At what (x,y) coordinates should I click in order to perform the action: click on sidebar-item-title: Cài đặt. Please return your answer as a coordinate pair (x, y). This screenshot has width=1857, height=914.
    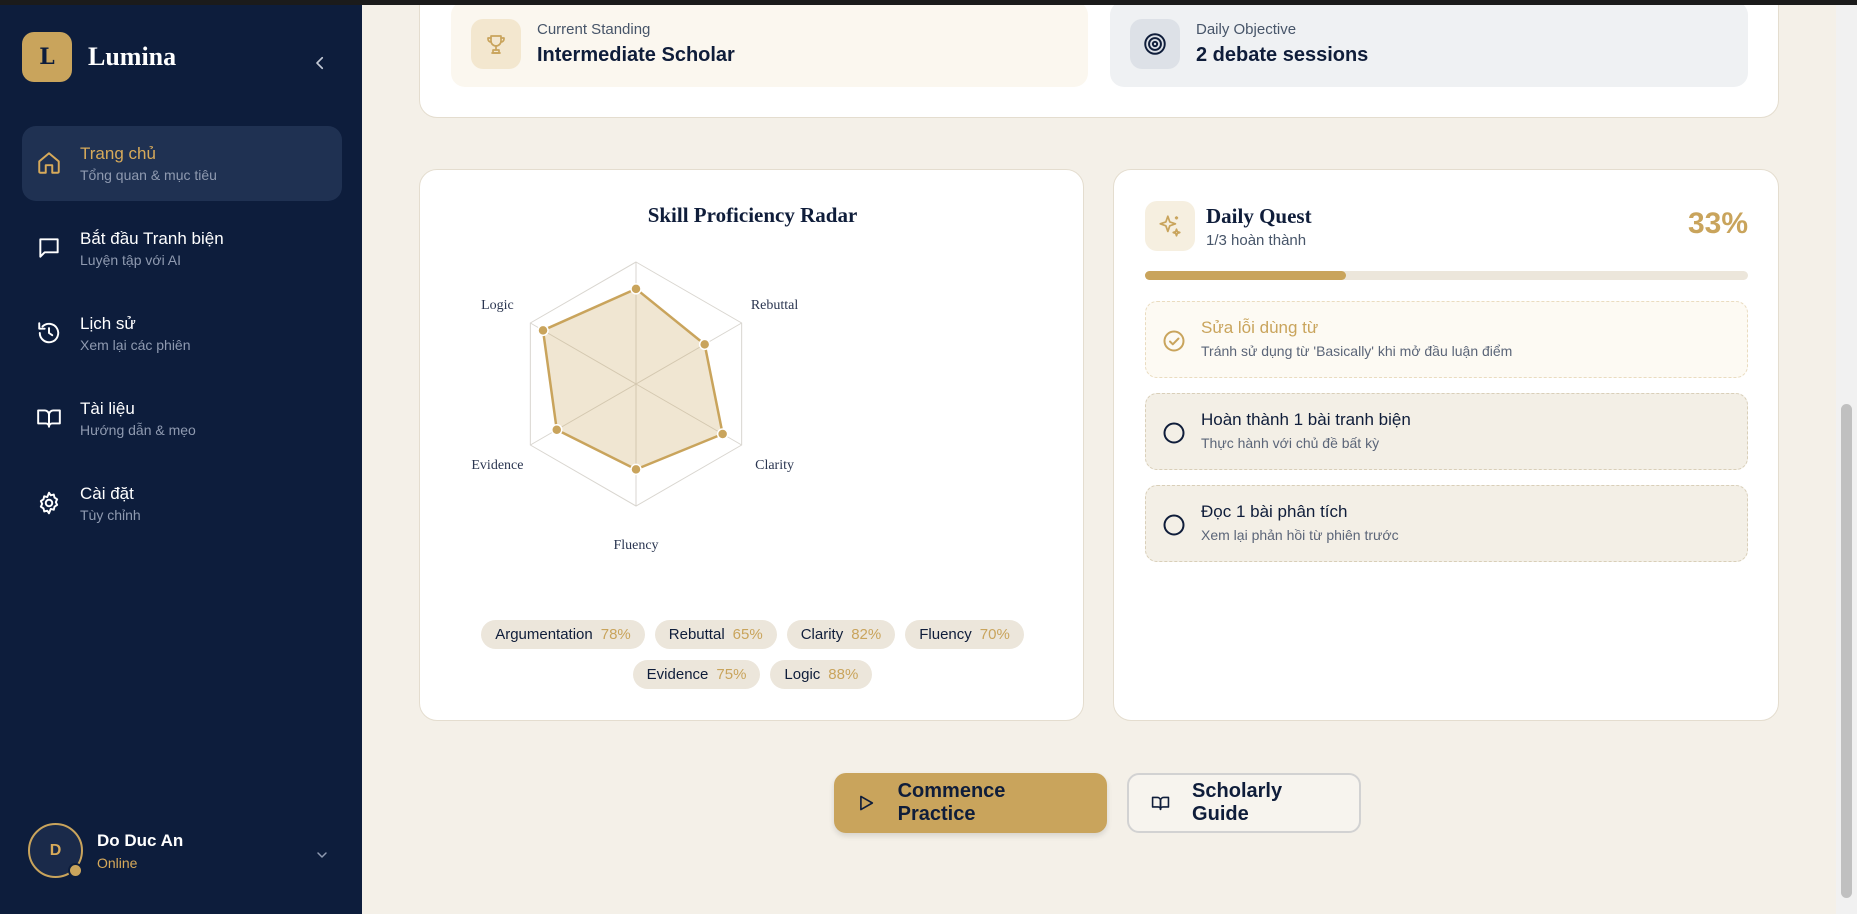
    Looking at the image, I should click on (107, 493).